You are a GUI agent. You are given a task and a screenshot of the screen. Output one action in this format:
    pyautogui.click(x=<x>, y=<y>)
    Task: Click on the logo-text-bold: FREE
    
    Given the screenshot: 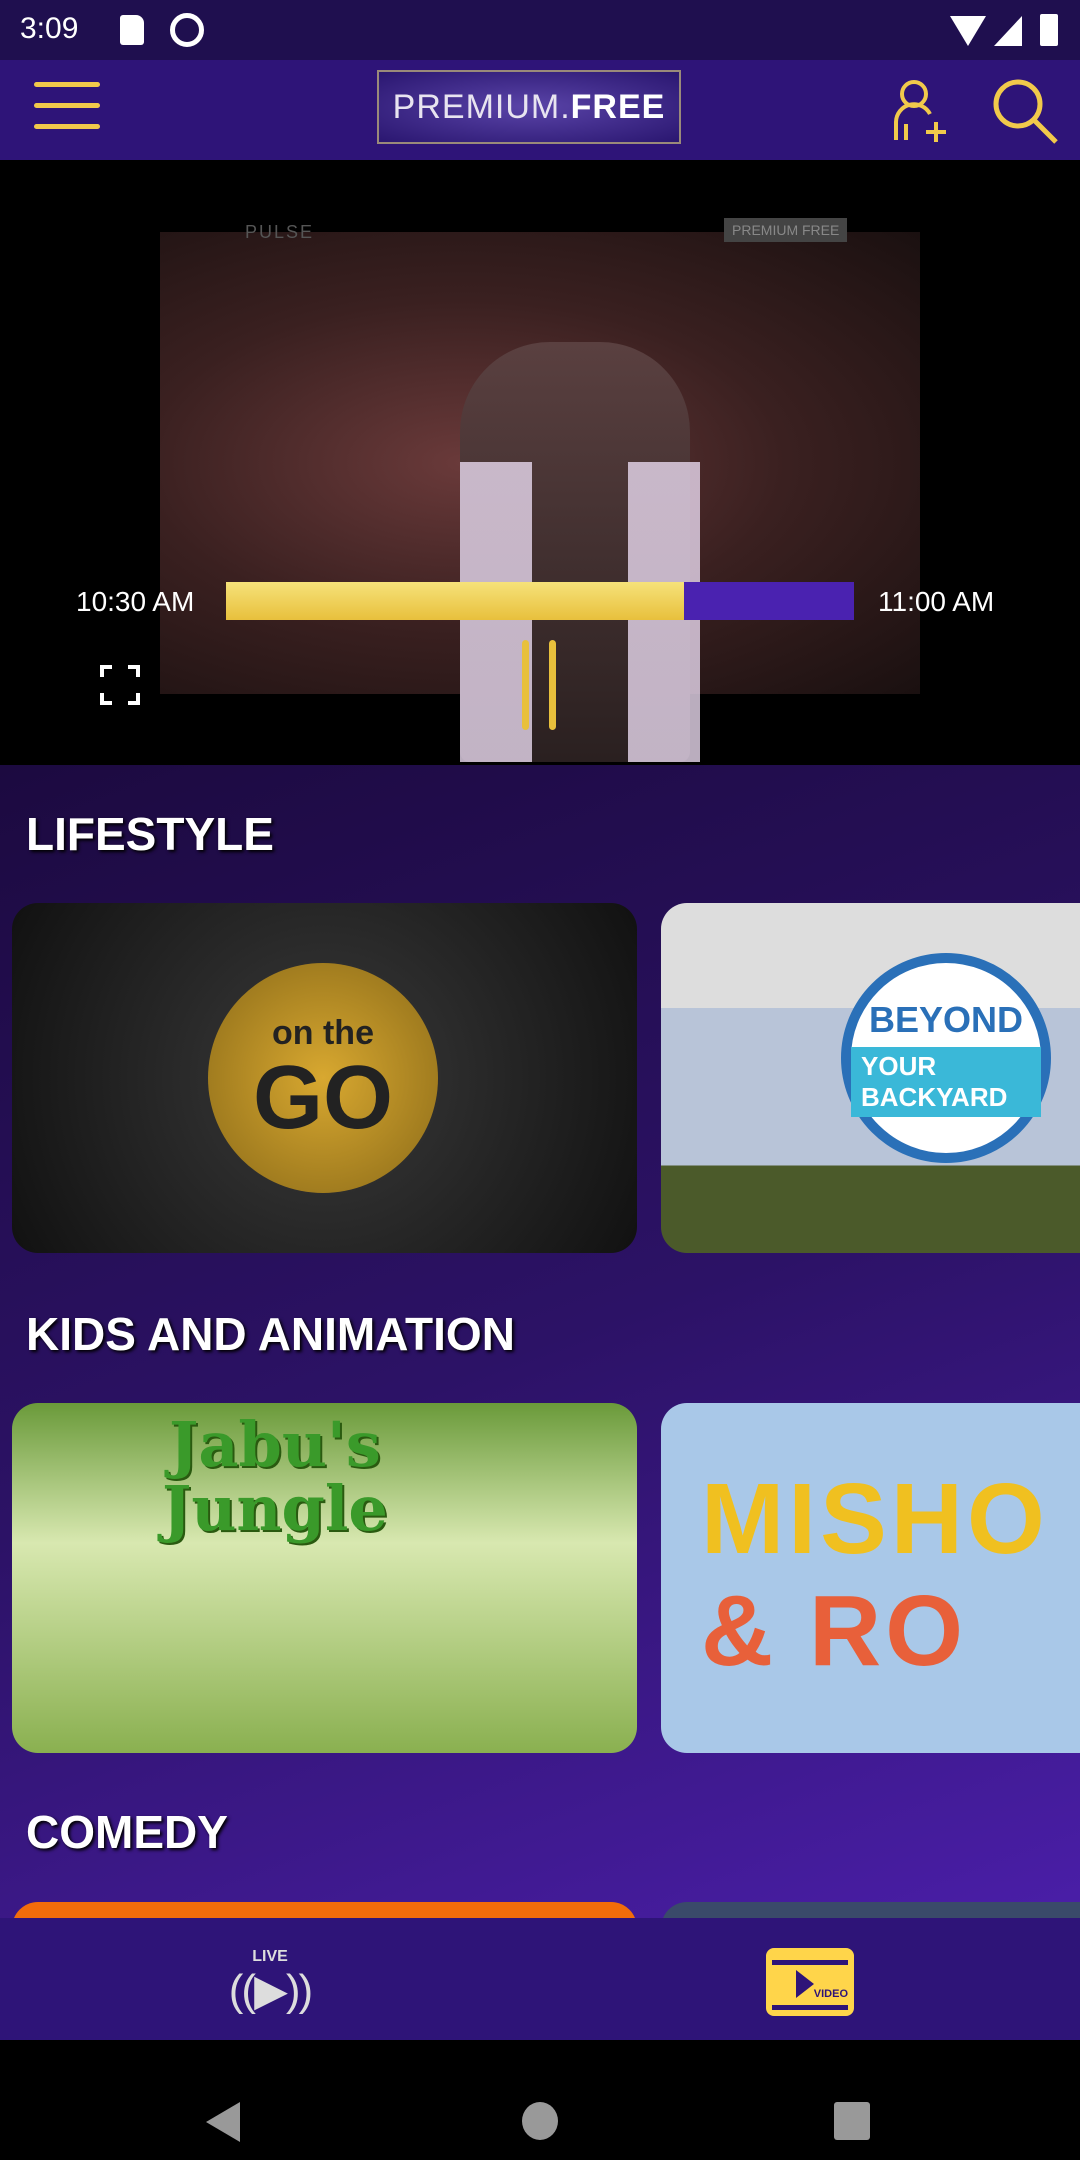 What is the action you would take?
    pyautogui.click(x=618, y=106)
    